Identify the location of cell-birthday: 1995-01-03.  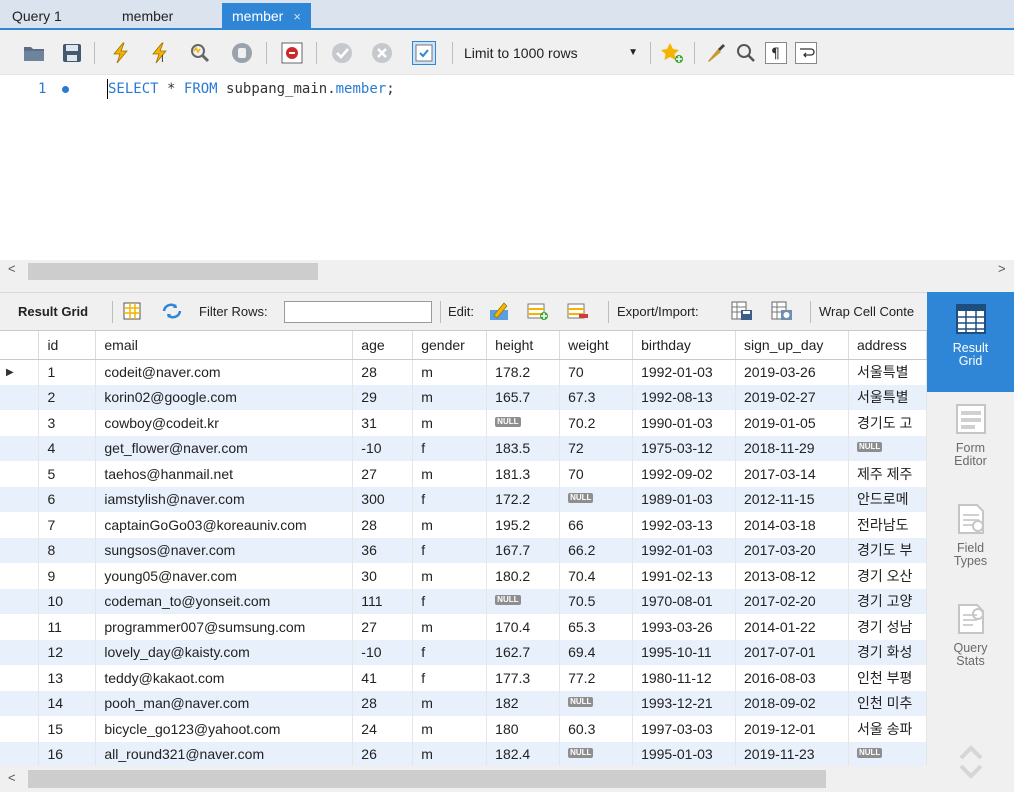
(684, 753).